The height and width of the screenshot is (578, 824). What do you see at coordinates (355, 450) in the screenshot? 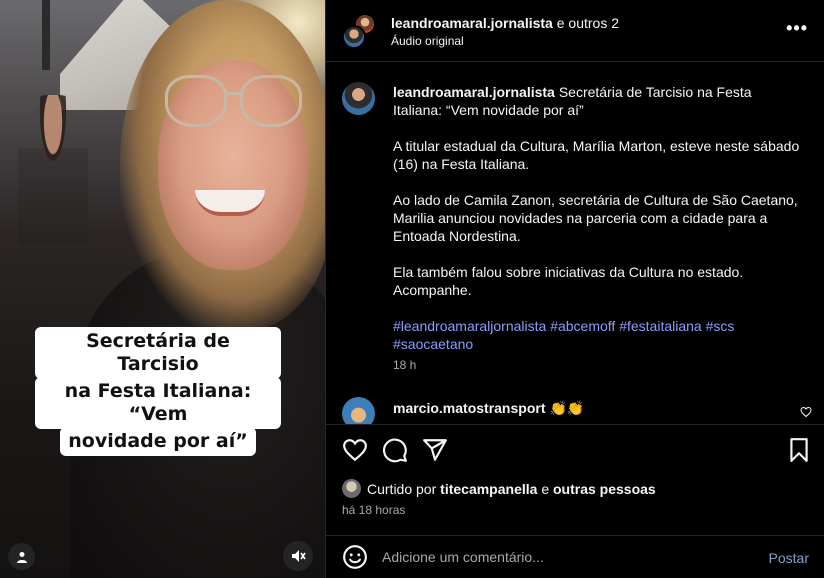
I see `like-heart-icon` at bounding box center [355, 450].